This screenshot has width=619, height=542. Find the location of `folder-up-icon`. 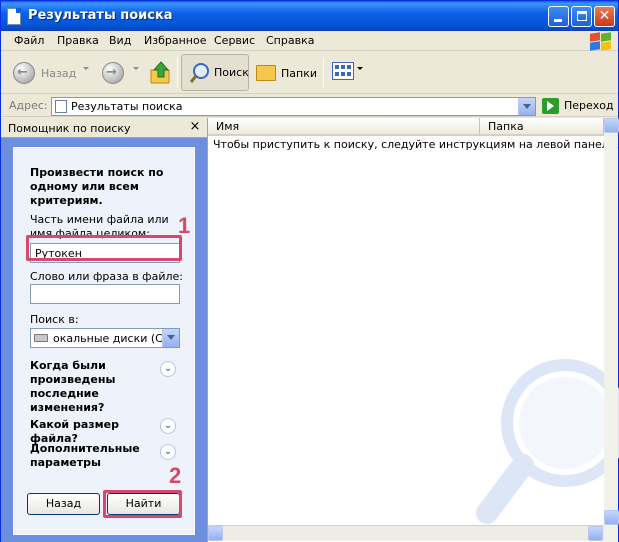

folder-up-icon is located at coordinates (161, 72).